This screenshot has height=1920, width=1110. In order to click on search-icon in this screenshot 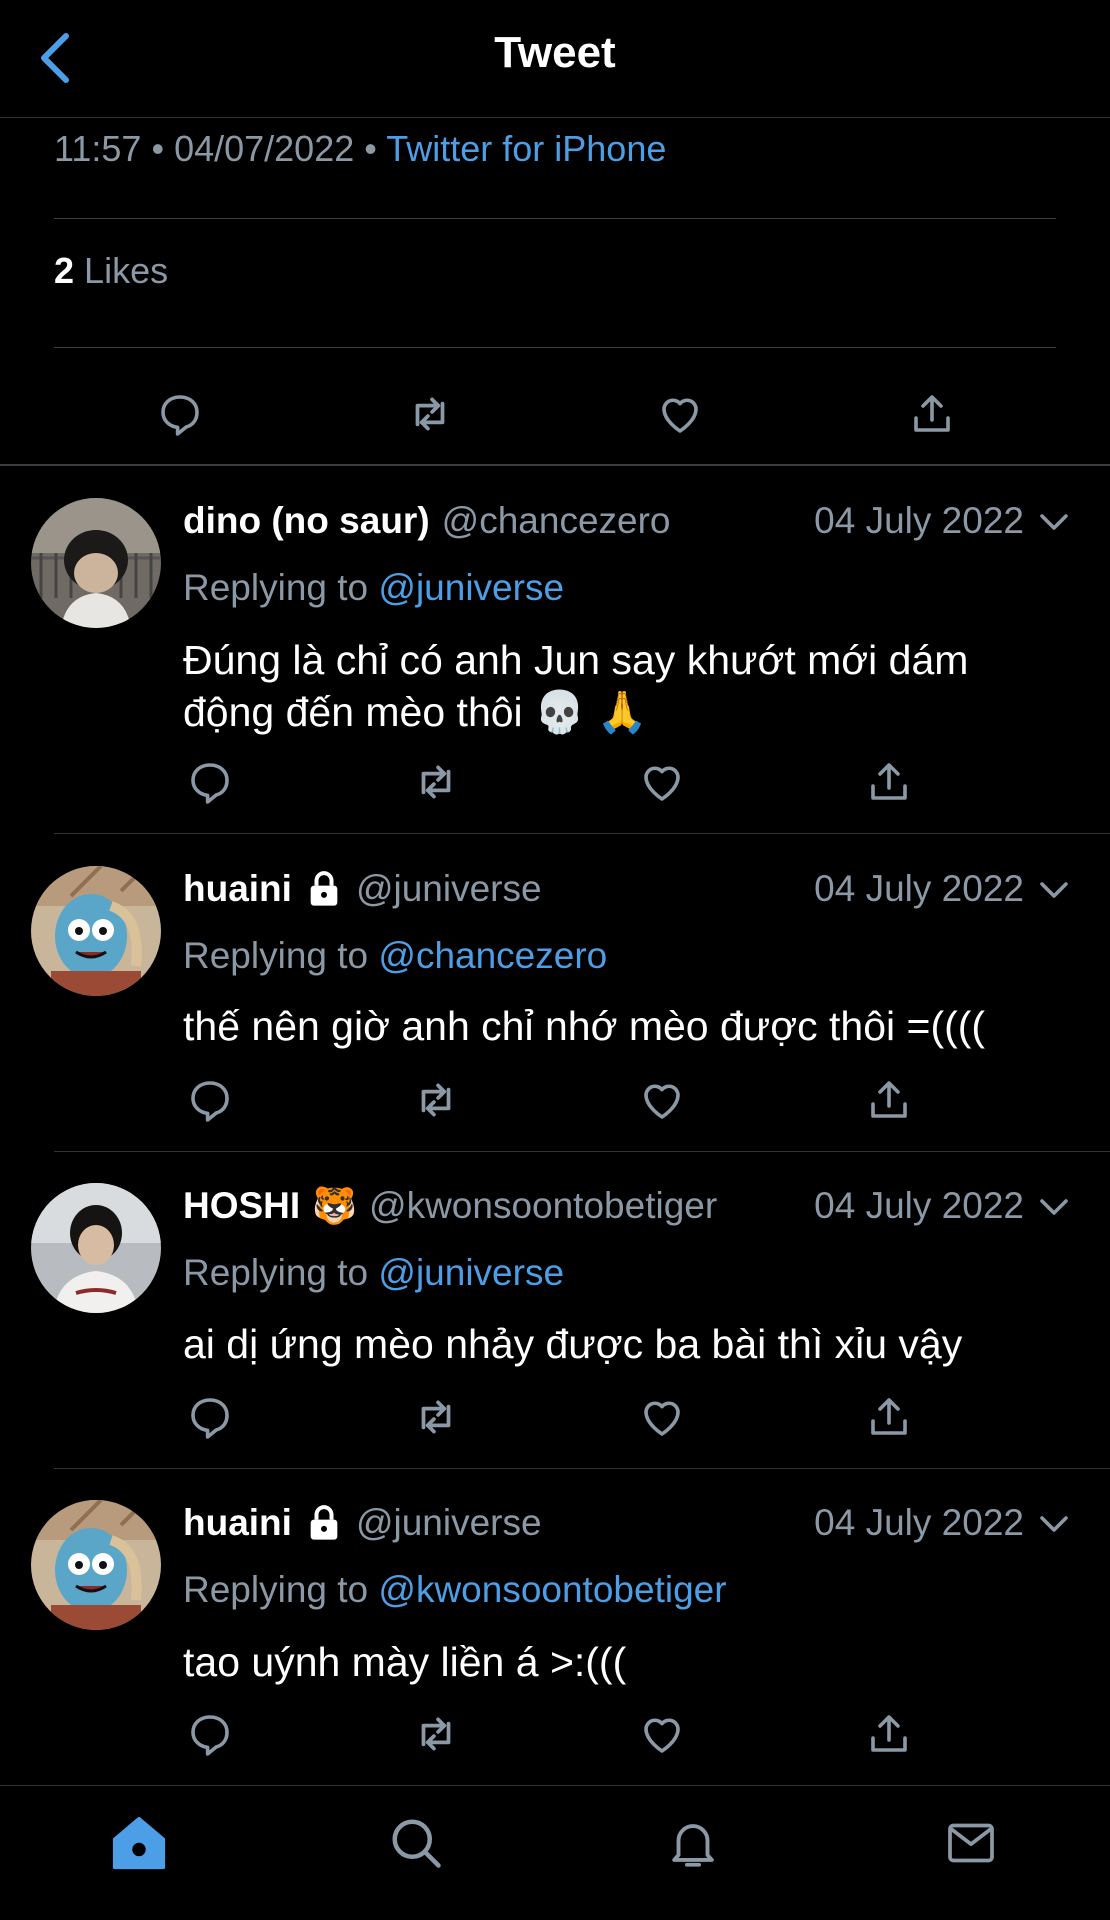, I will do `click(416, 1843)`.